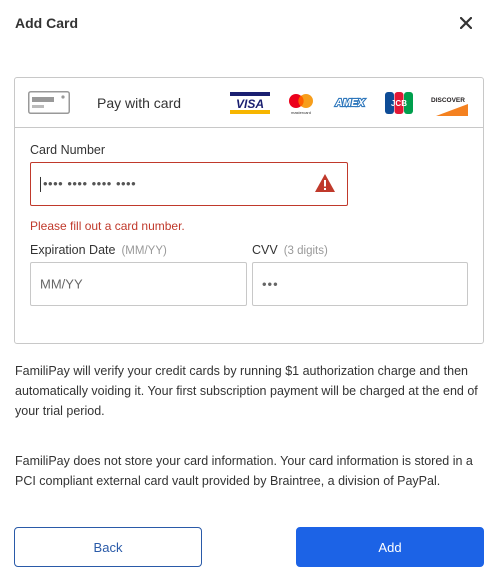  Describe the element at coordinates (265, 250) in the screenshot. I see `cvv-label-text: CVV` at that location.